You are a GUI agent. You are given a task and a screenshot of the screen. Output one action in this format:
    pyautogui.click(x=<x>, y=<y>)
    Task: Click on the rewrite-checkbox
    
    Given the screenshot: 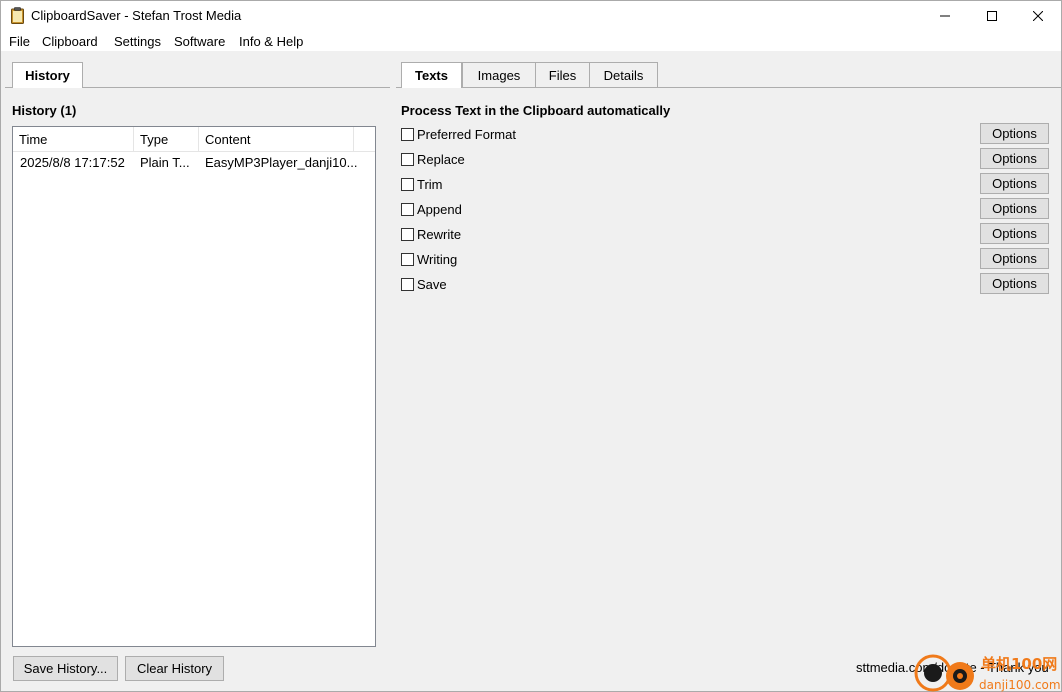 What is the action you would take?
    pyautogui.click(x=407, y=234)
    